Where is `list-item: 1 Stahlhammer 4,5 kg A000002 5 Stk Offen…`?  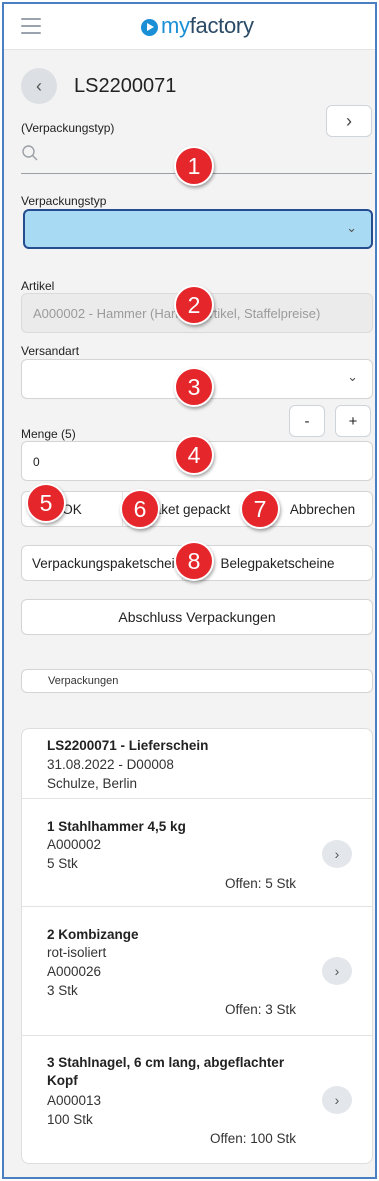
list-item: 1 Stahlhammer 4,5 kg A000002 5 Stk Offen… is located at coordinates (197, 853).